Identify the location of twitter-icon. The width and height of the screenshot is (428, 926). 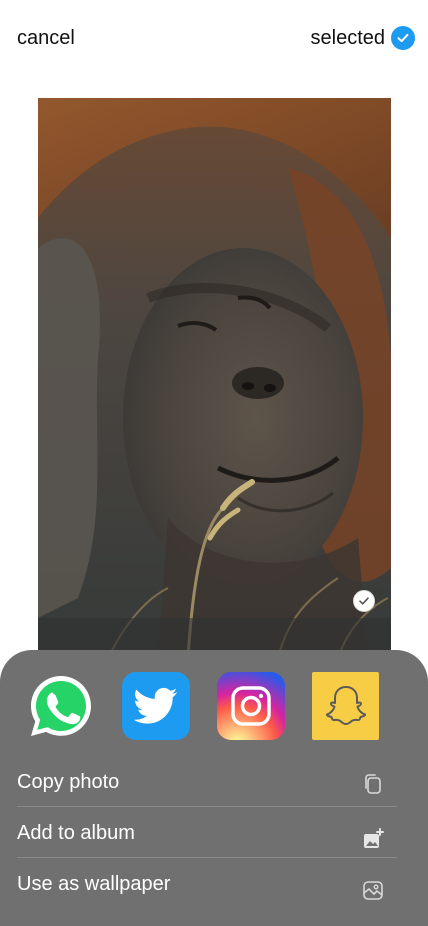
(156, 706).